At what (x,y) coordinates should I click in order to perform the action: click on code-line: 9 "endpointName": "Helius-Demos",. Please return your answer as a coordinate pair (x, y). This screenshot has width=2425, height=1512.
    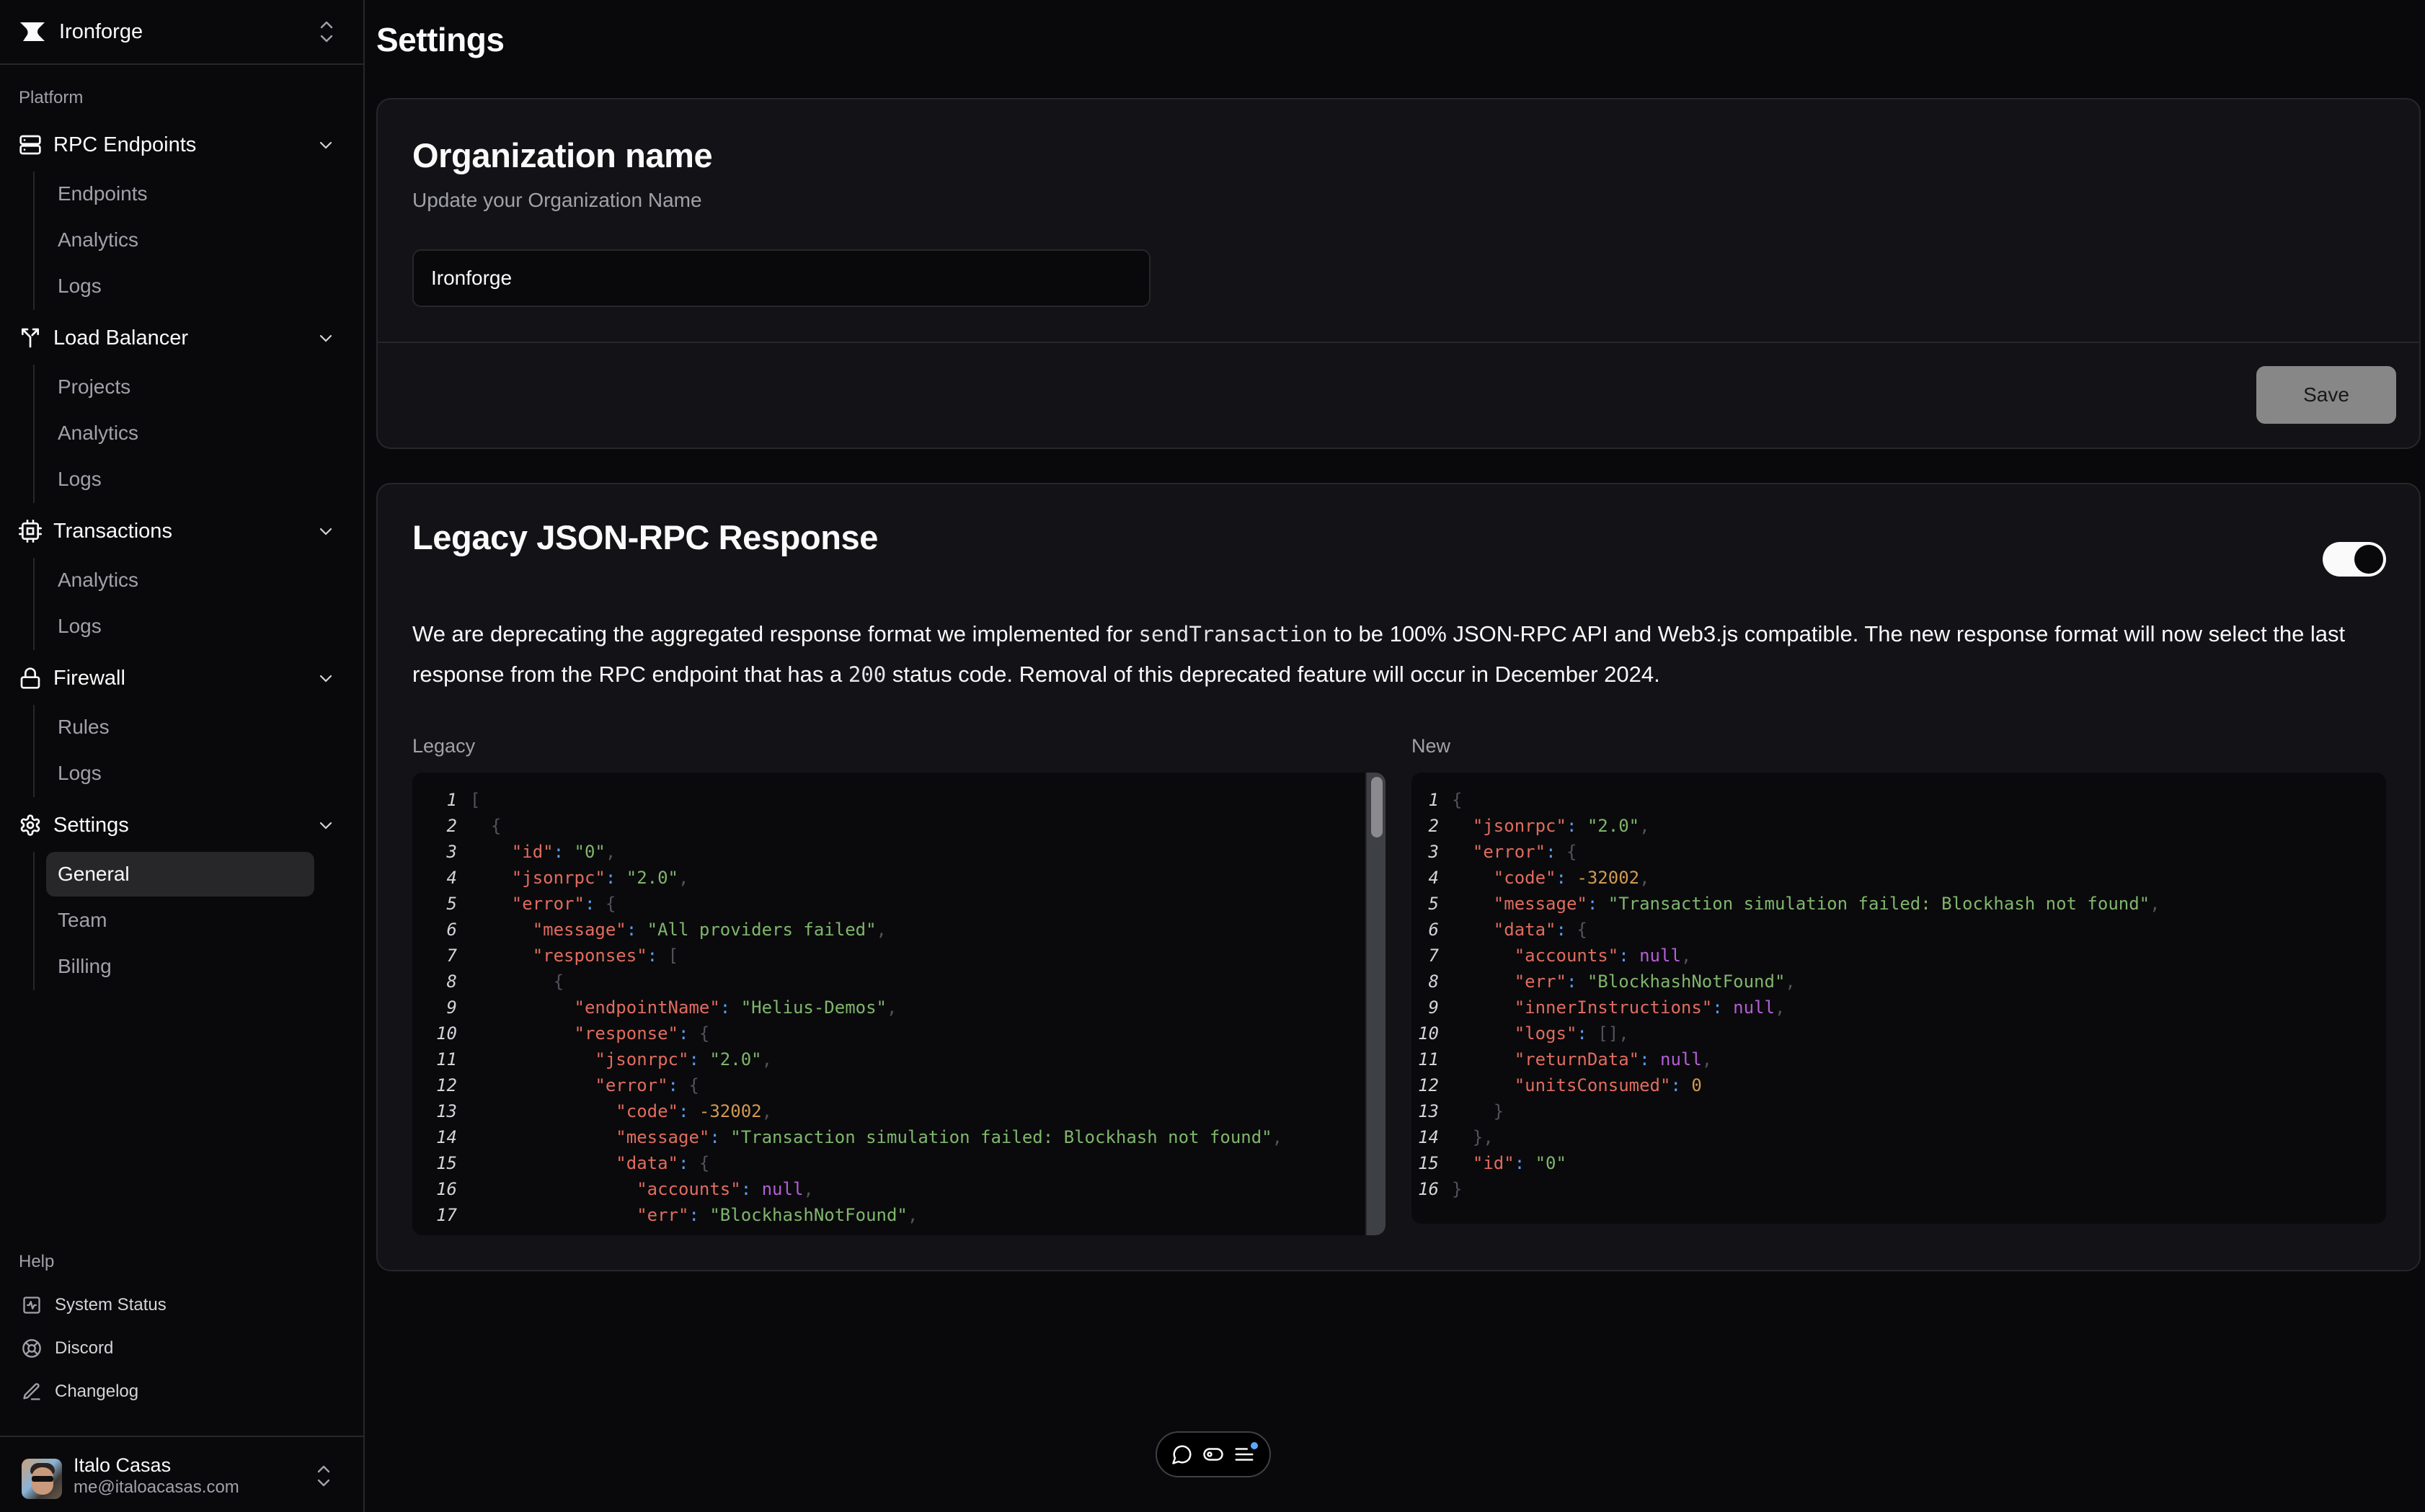
    Looking at the image, I should click on (847, 1008).